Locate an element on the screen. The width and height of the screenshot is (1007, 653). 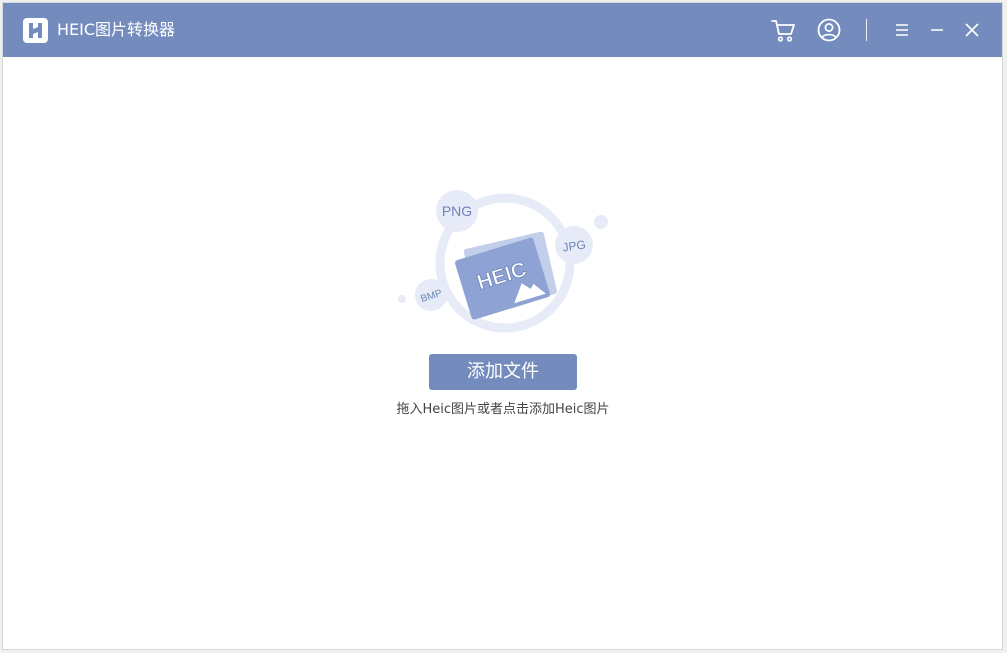
png-badge-label: PNG is located at coordinates (457, 211).